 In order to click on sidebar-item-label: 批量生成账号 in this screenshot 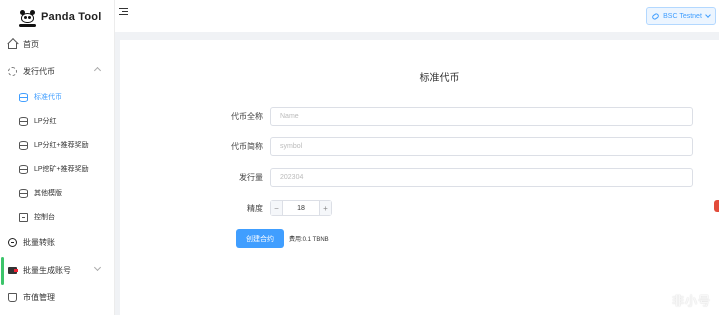, I will do `click(47, 270)`.